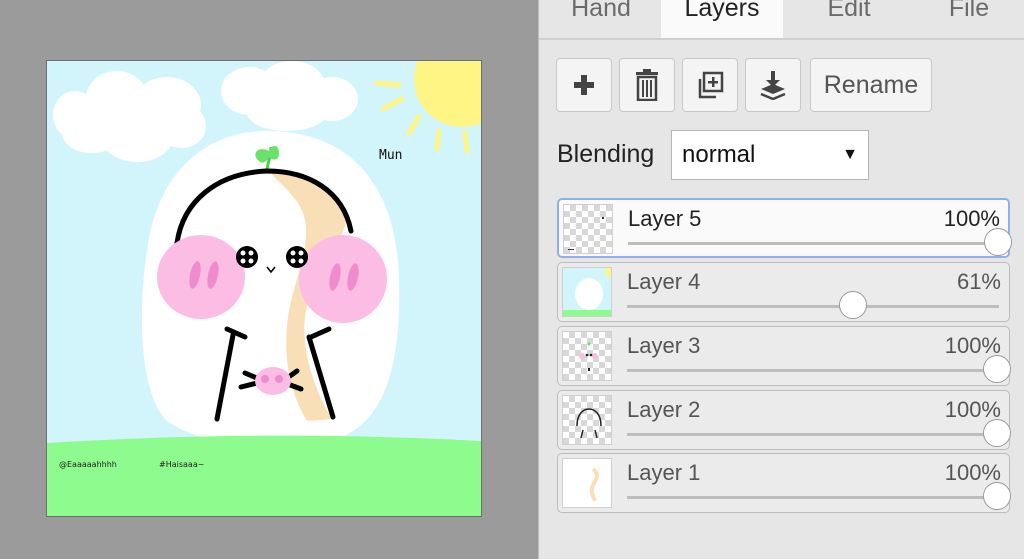 The height and width of the screenshot is (559, 1024). I want to click on add-layer-button, so click(584, 85).